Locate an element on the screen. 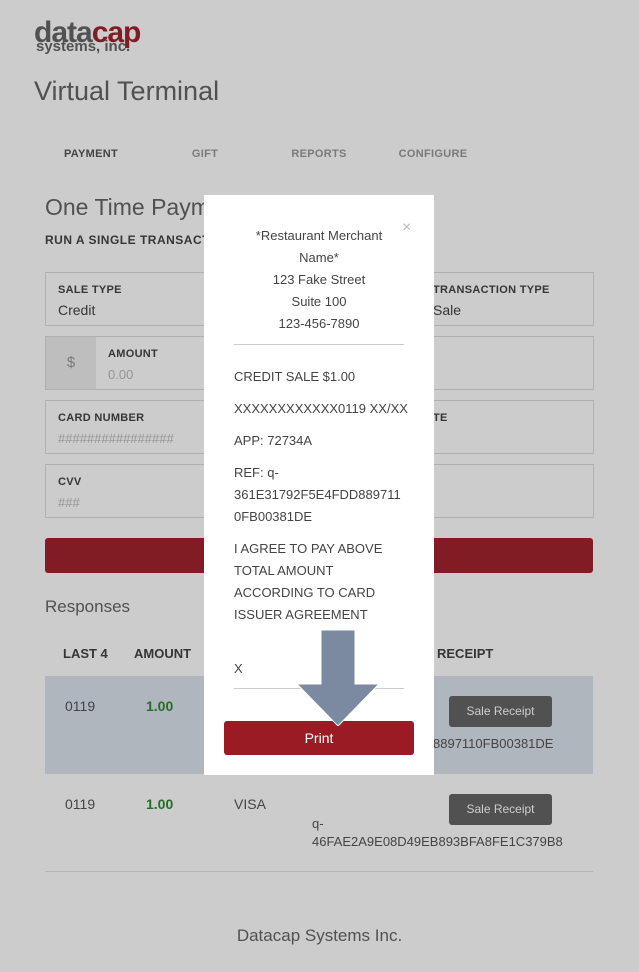  ref-line1: REF: q- is located at coordinates (256, 472).